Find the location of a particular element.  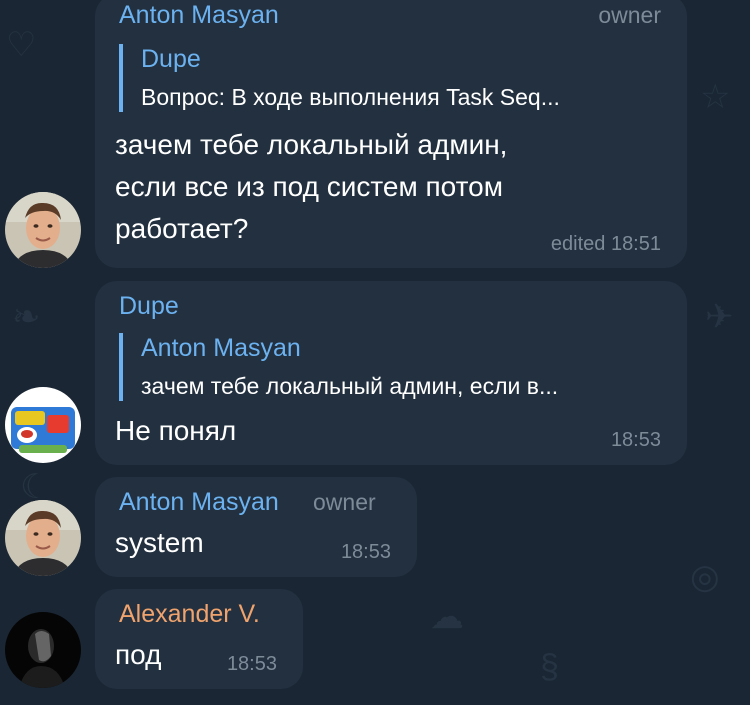

star-doodle-icon: ☆ is located at coordinates (715, 97).